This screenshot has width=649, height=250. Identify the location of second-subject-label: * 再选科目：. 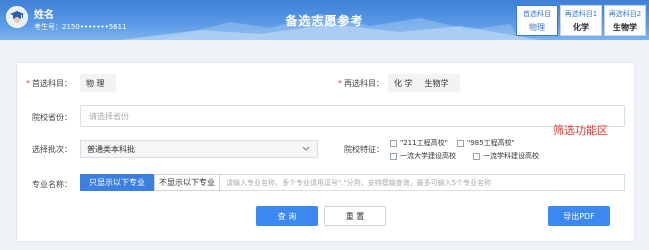
(360, 83).